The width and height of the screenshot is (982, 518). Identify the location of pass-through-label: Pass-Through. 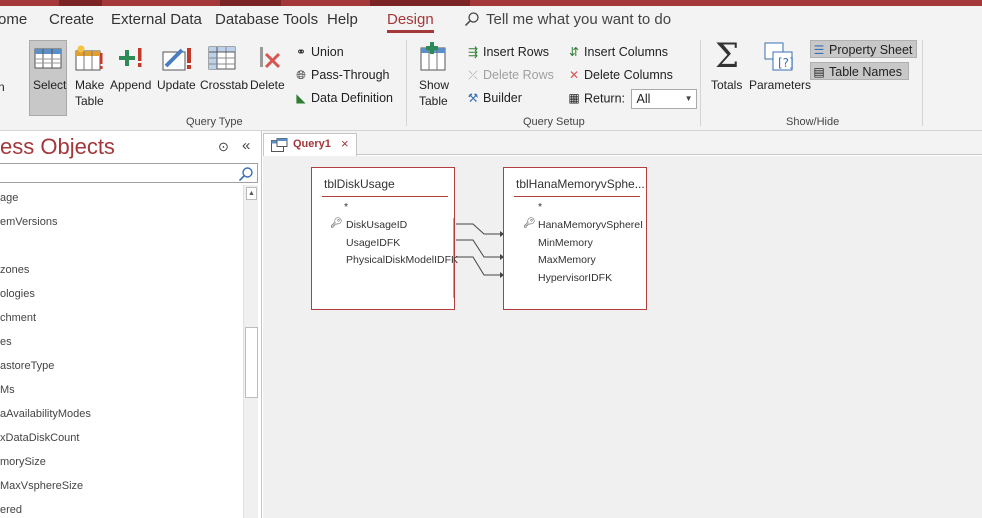
(350, 75).